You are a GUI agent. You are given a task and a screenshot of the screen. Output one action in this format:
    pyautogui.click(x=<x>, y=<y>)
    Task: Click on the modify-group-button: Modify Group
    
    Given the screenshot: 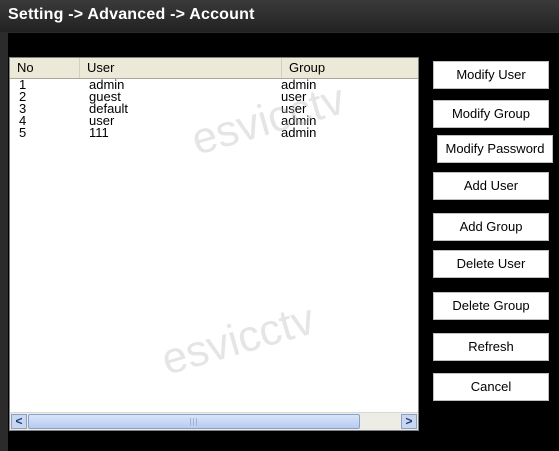 What is the action you would take?
    pyautogui.click(x=491, y=114)
    